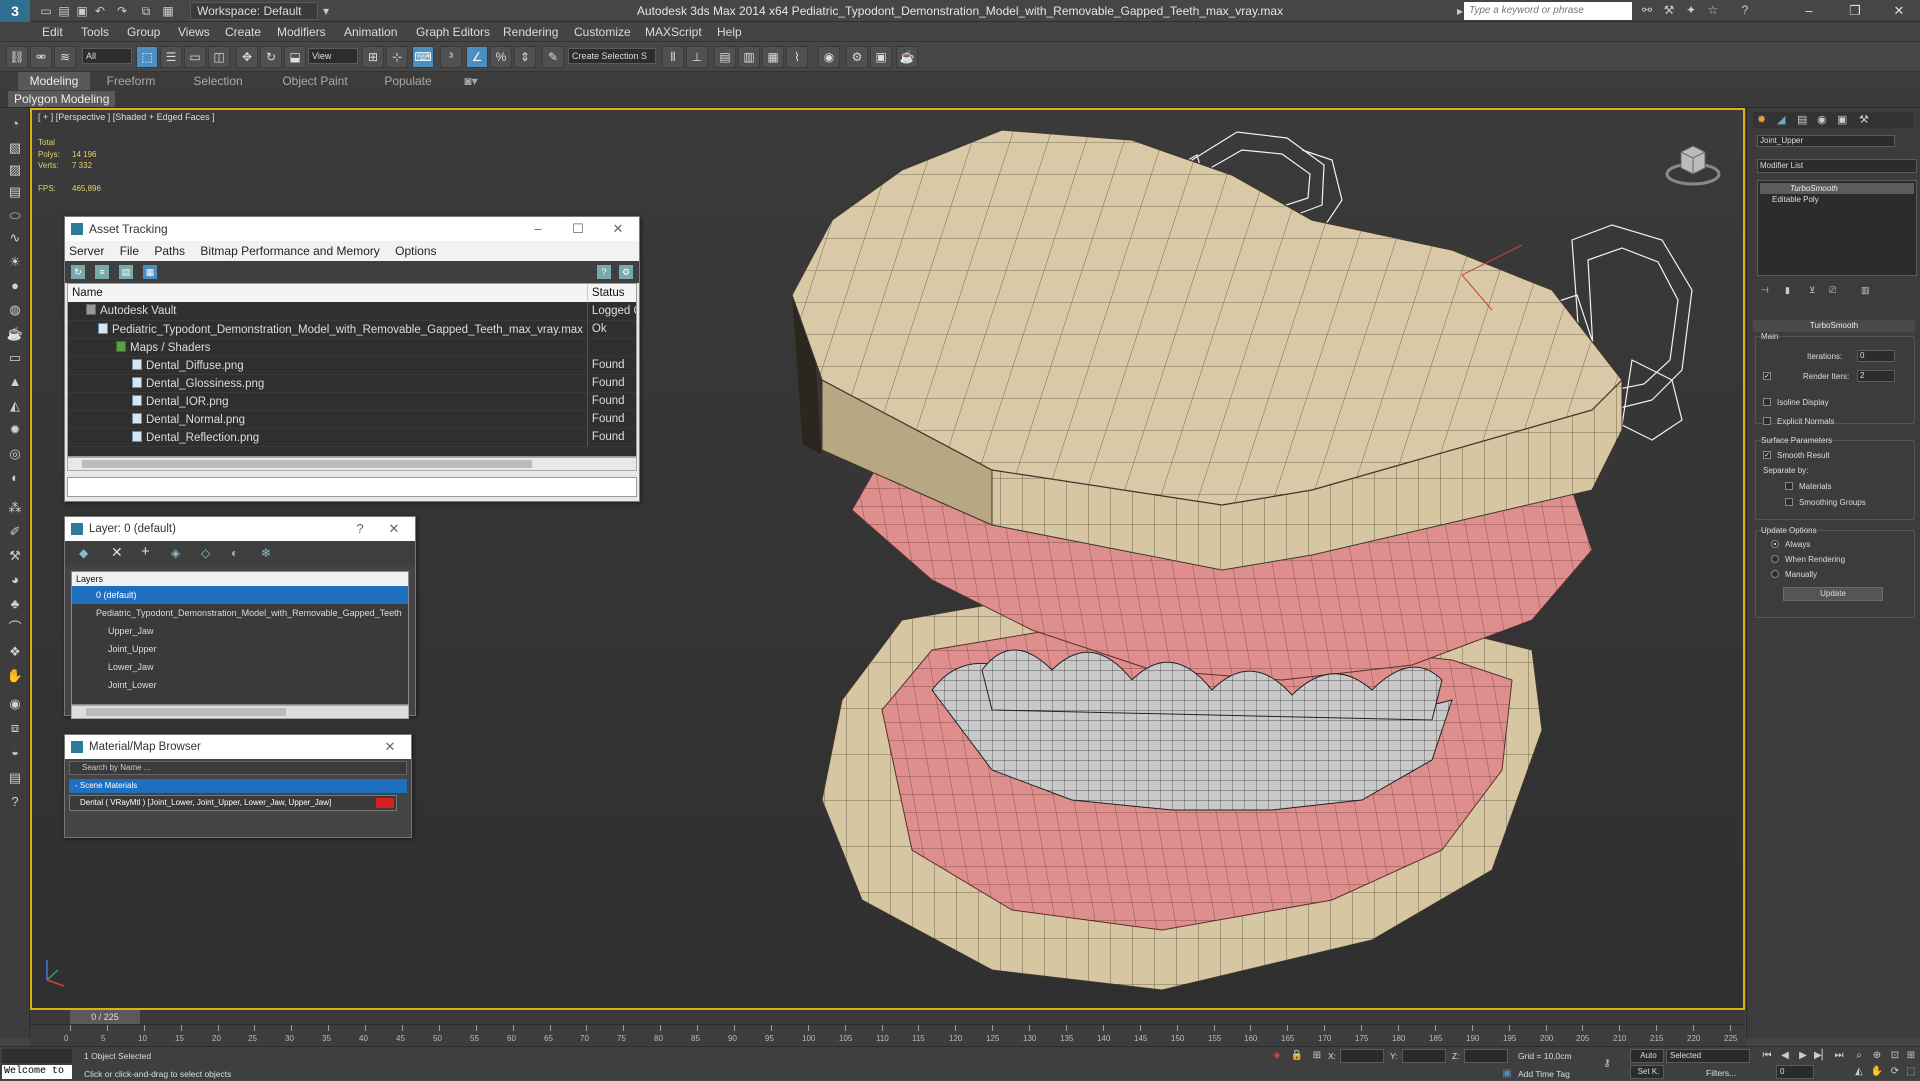 Image resolution: width=1920 pixels, height=1081 pixels. What do you see at coordinates (611, 293) in the screenshot?
I see `column-status: Status` at bounding box center [611, 293].